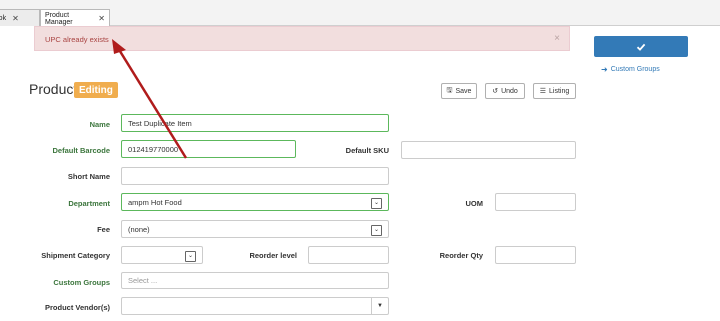  I want to click on annotation-arrow-head, so click(119, 46).